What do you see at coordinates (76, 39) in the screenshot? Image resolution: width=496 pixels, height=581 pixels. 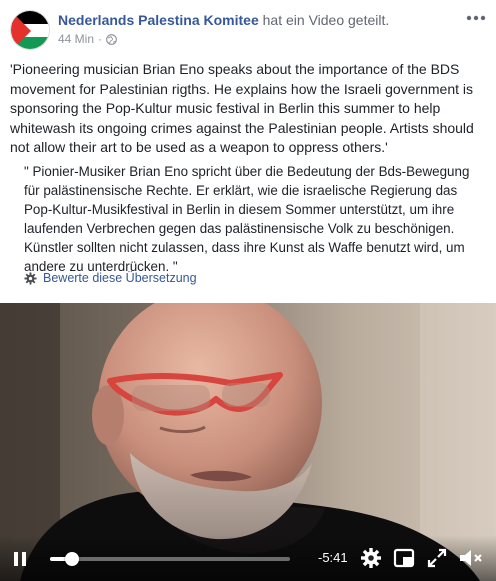 I see `post-timestamp: 44 Min` at bounding box center [76, 39].